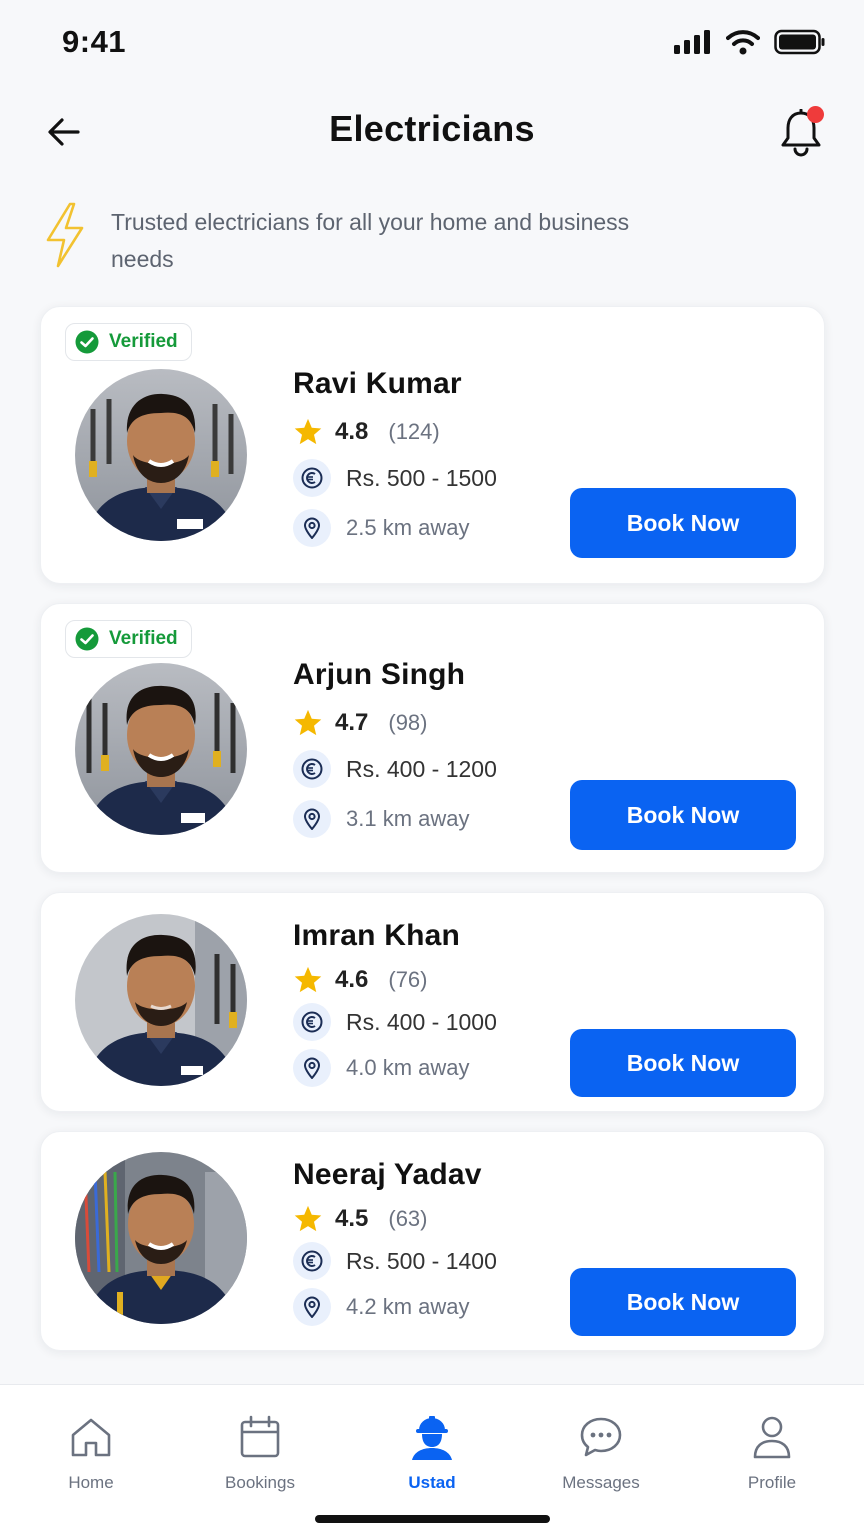 This screenshot has height=1536, width=864. Describe the element at coordinates (432, 1482) in the screenshot. I see `nav-label: Ustad` at that location.